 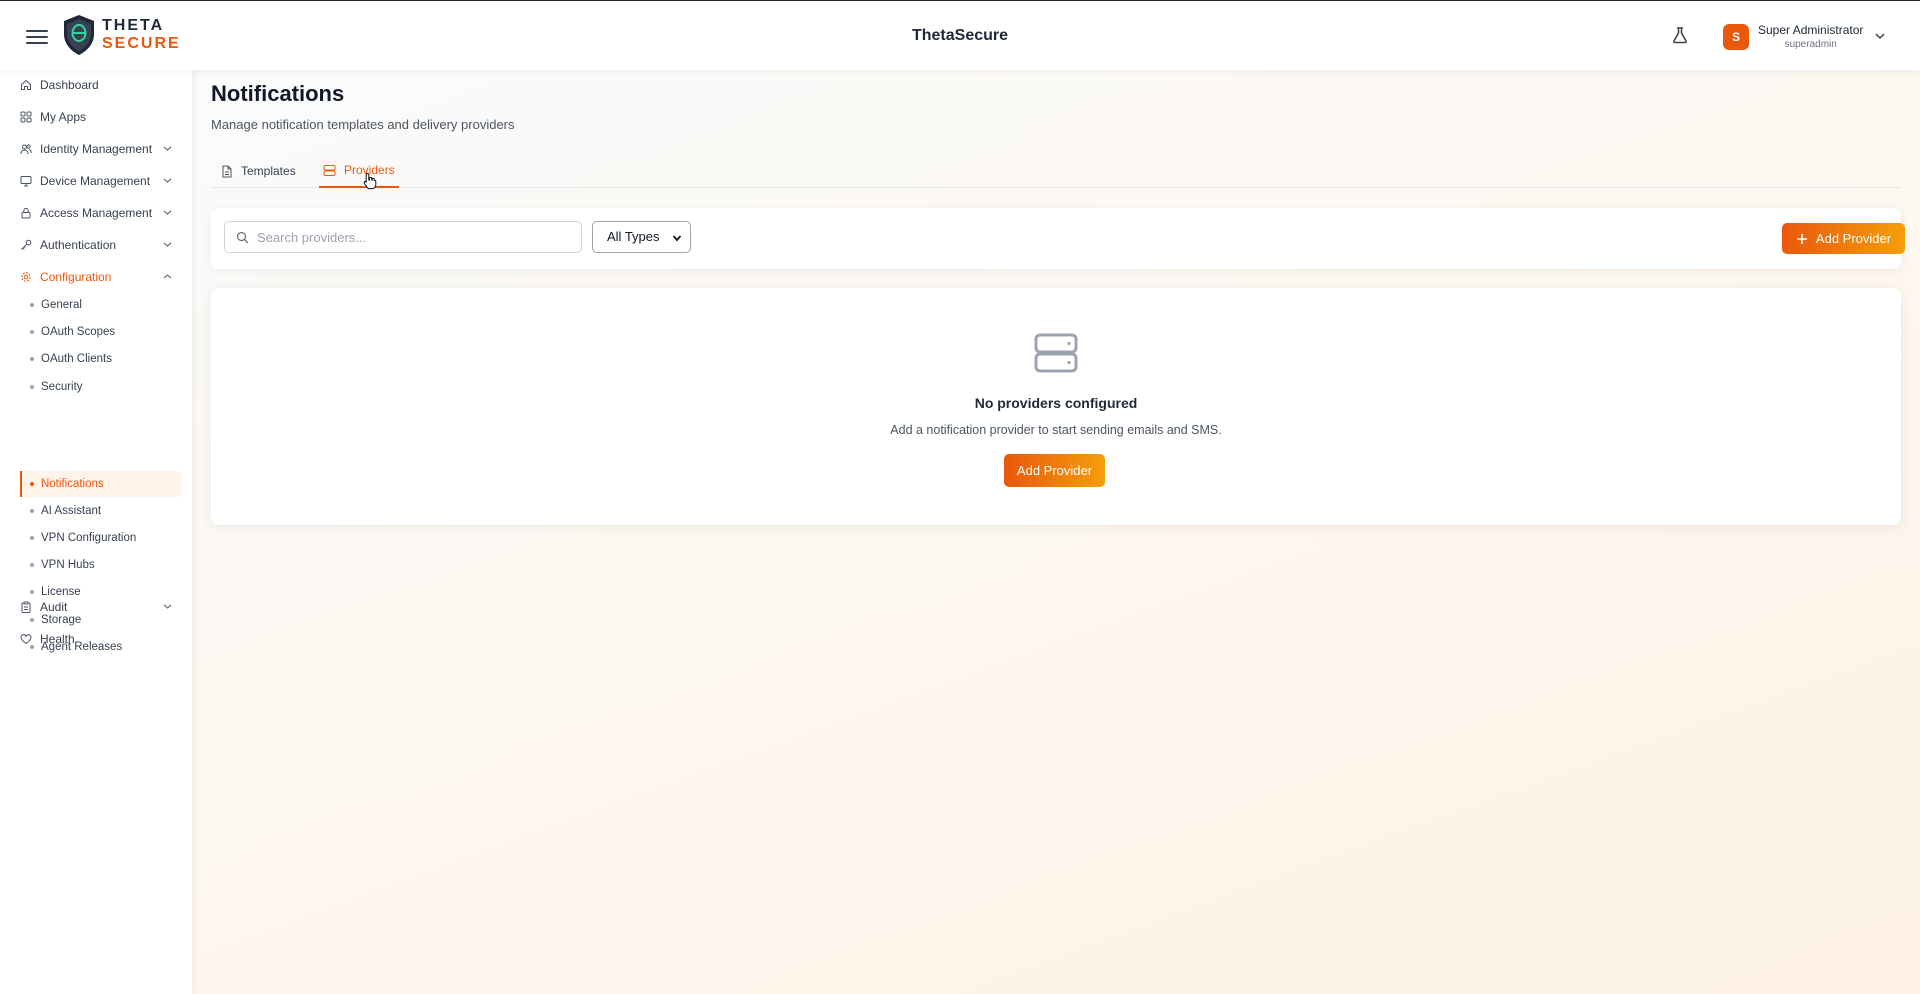 What do you see at coordinates (96, 639) in the screenshot?
I see `sidebar-item-health: Health` at bounding box center [96, 639].